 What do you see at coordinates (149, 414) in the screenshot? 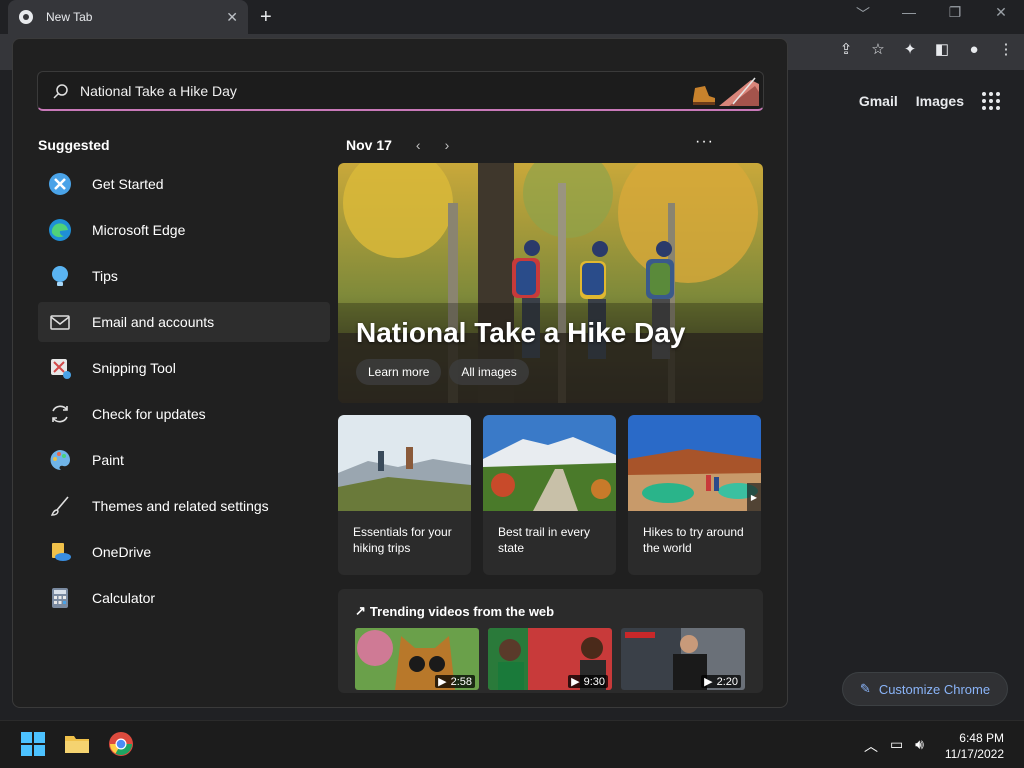
I see `suggested-item-label: Check for updates` at bounding box center [149, 414].